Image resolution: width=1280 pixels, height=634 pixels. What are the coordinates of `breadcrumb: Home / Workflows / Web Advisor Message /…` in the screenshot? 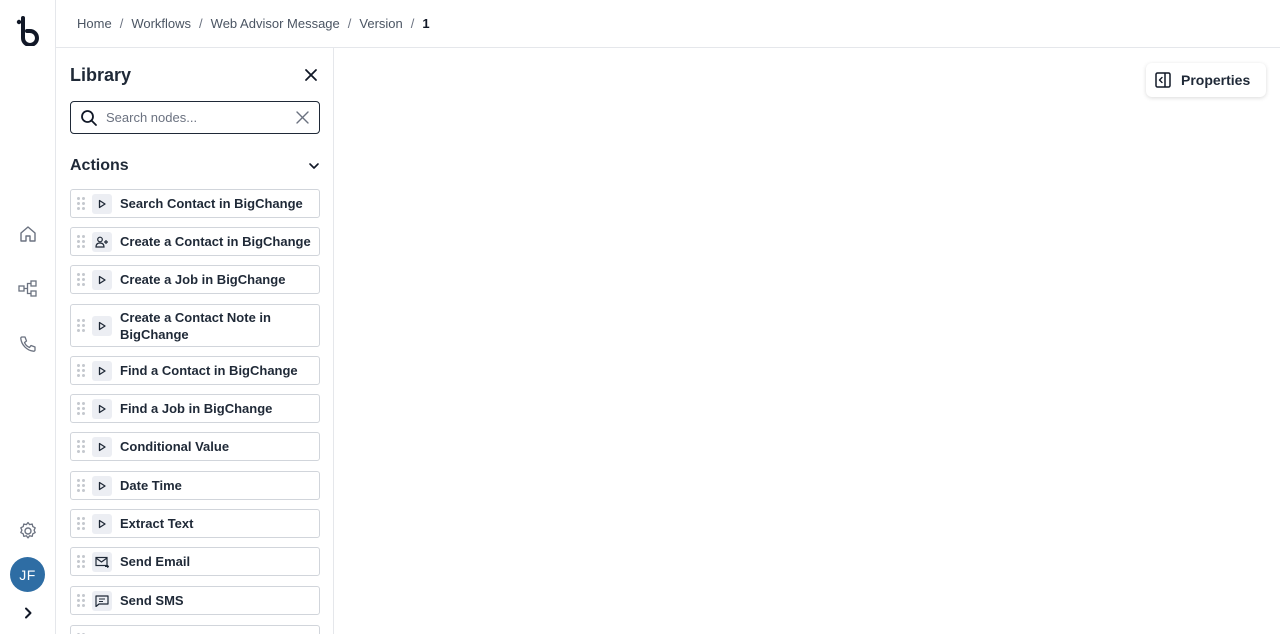 It's located at (668, 24).